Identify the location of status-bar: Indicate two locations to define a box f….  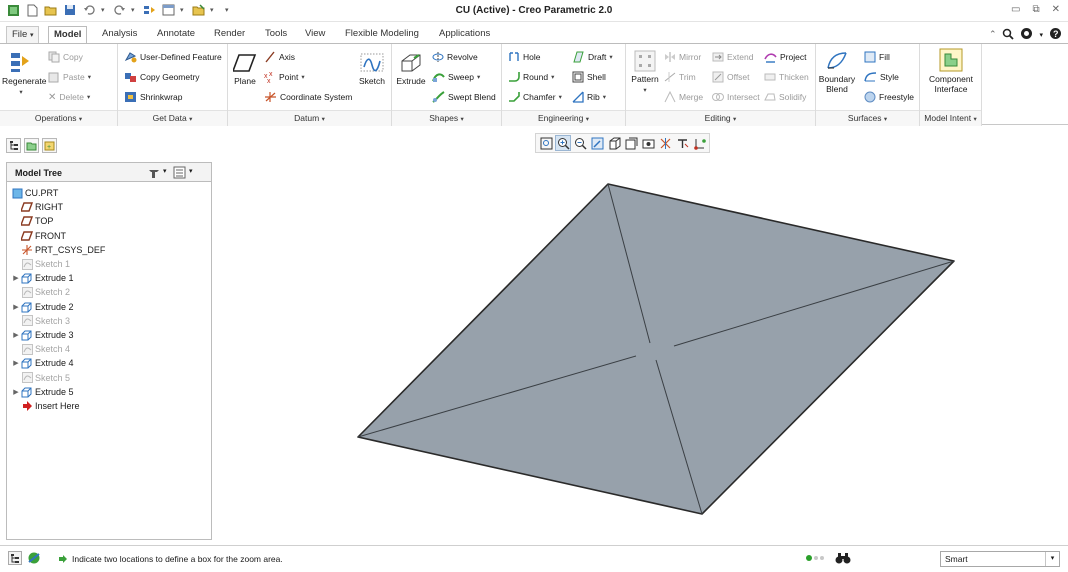
(534, 558).